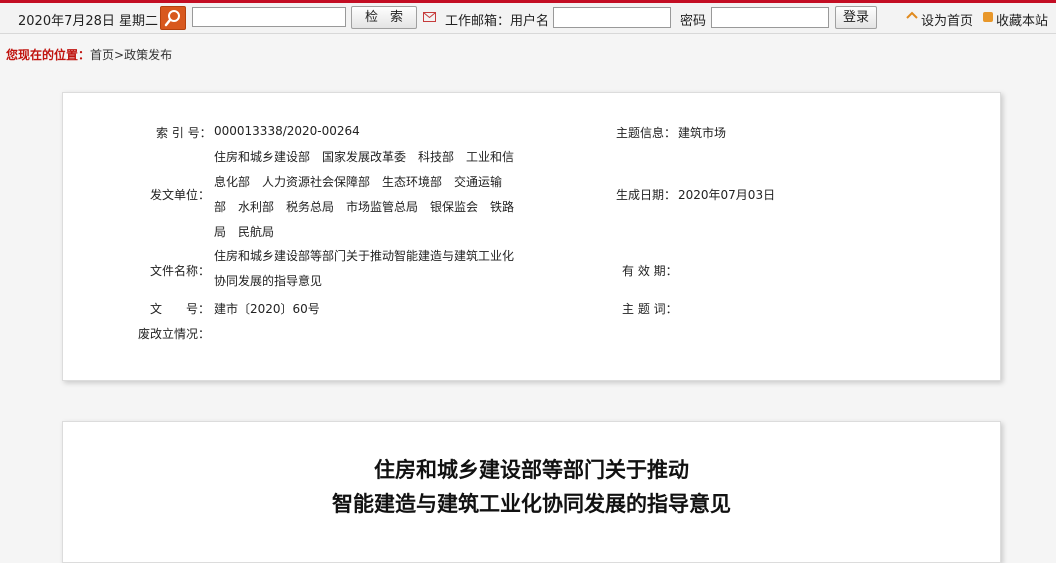 Image resolution: width=1056 pixels, height=563 pixels. What do you see at coordinates (364, 256) in the screenshot?
I see `file-name-line: 住房和城乡建设部等部门关于推动智能建造与建筑工业化` at bounding box center [364, 256].